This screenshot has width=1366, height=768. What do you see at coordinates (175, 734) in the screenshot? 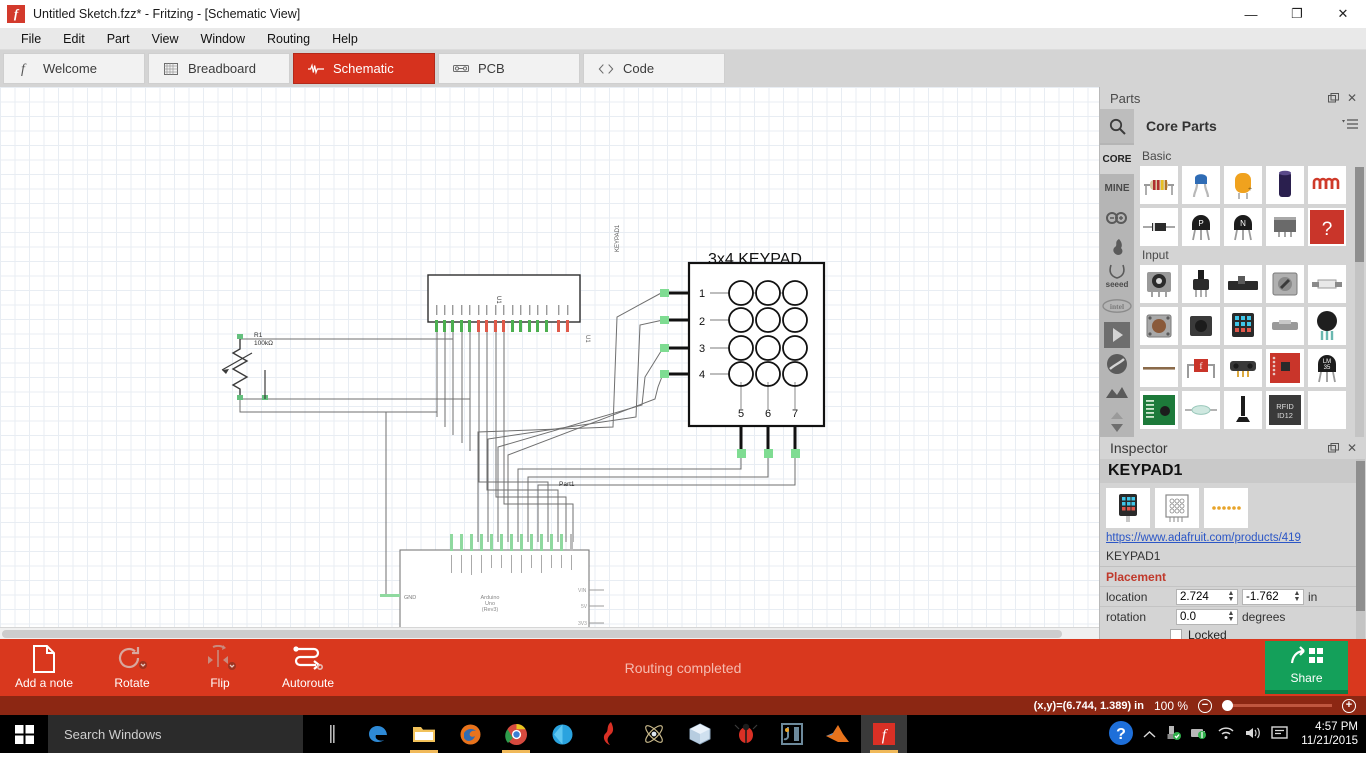
I see `search-input: Search Windows` at bounding box center [175, 734].